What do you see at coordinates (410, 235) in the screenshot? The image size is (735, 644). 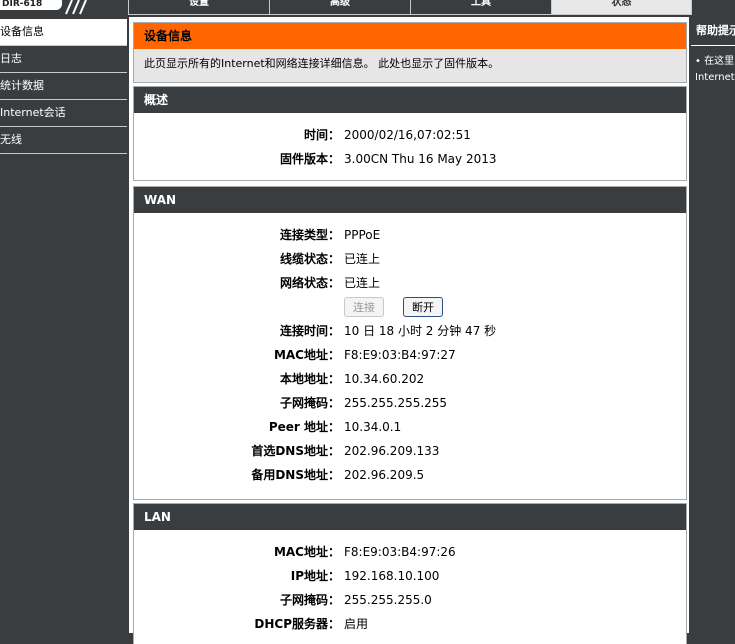 I see `info-row-connection-type: 连接类型： PPPoE` at bounding box center [410, 235].